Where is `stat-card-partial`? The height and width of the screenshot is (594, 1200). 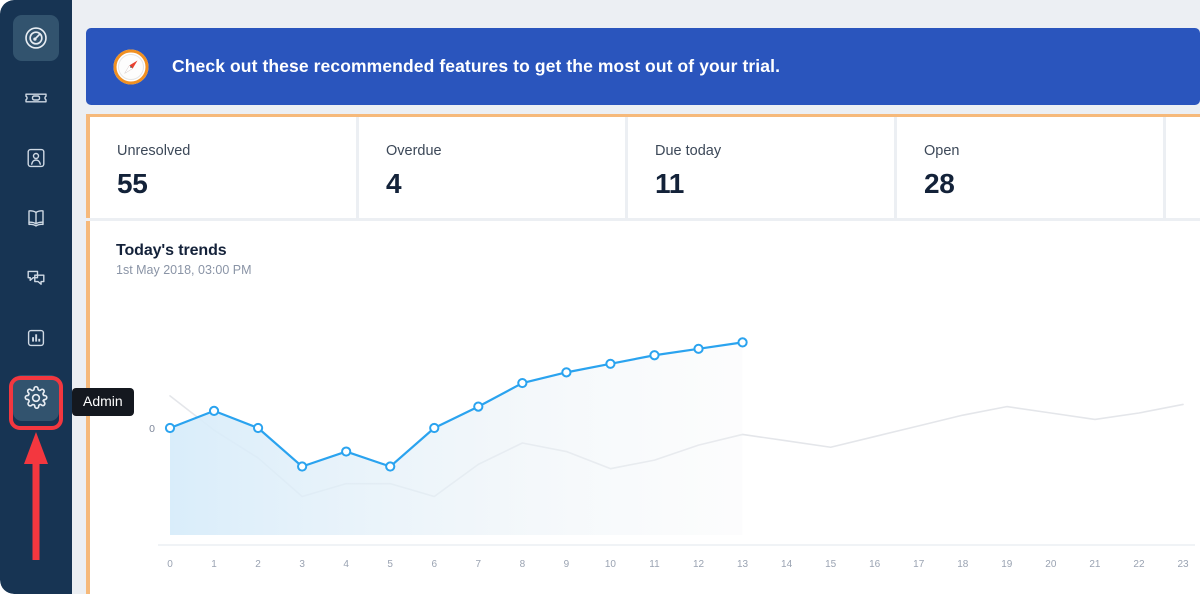 stat-card-partial is located at coordinates (1183, 167).